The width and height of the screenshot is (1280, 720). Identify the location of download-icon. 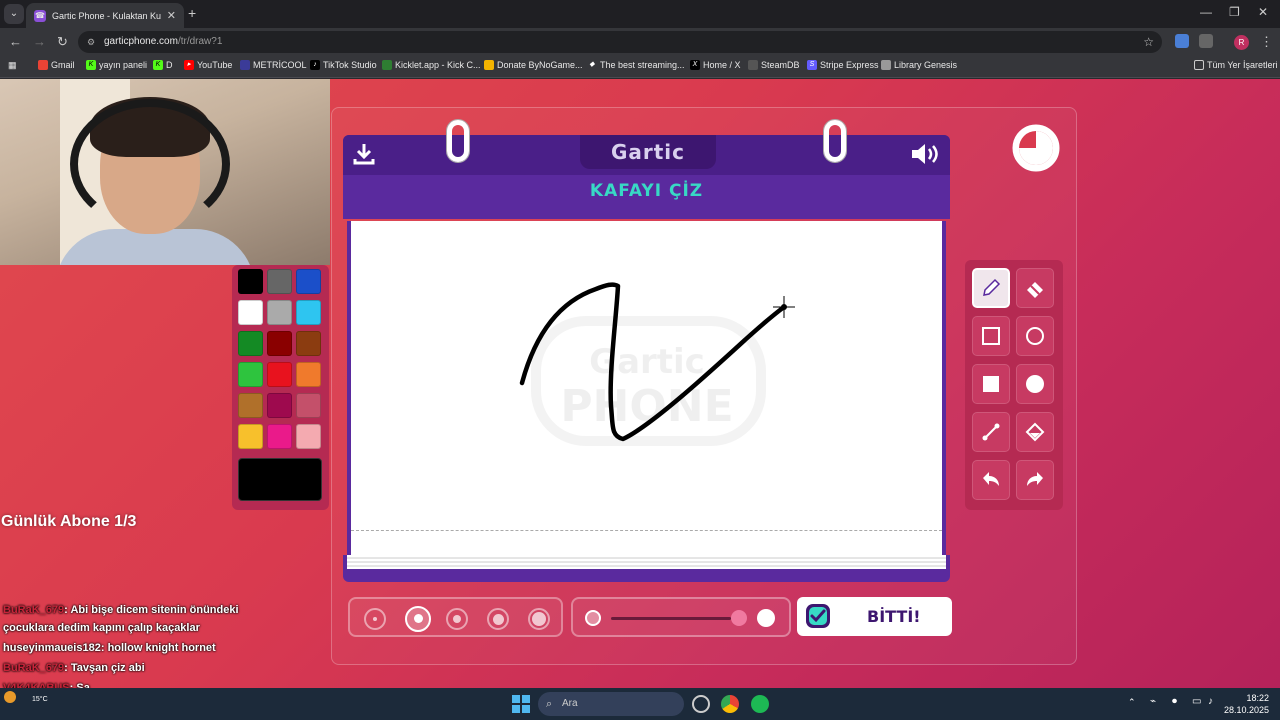
(364, 154).